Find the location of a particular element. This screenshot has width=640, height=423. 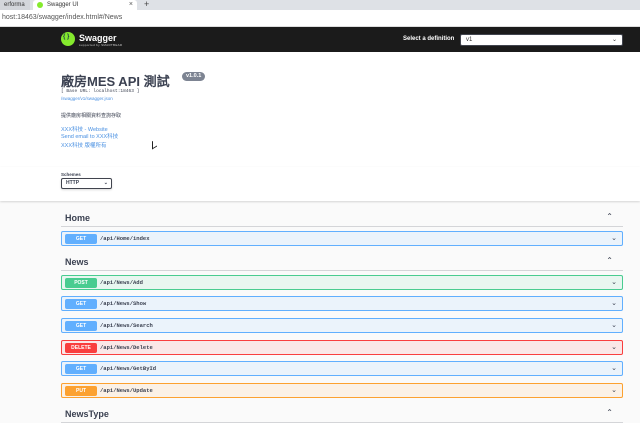

operation-path: /api/News/Add is located at coordinates (121, 282).